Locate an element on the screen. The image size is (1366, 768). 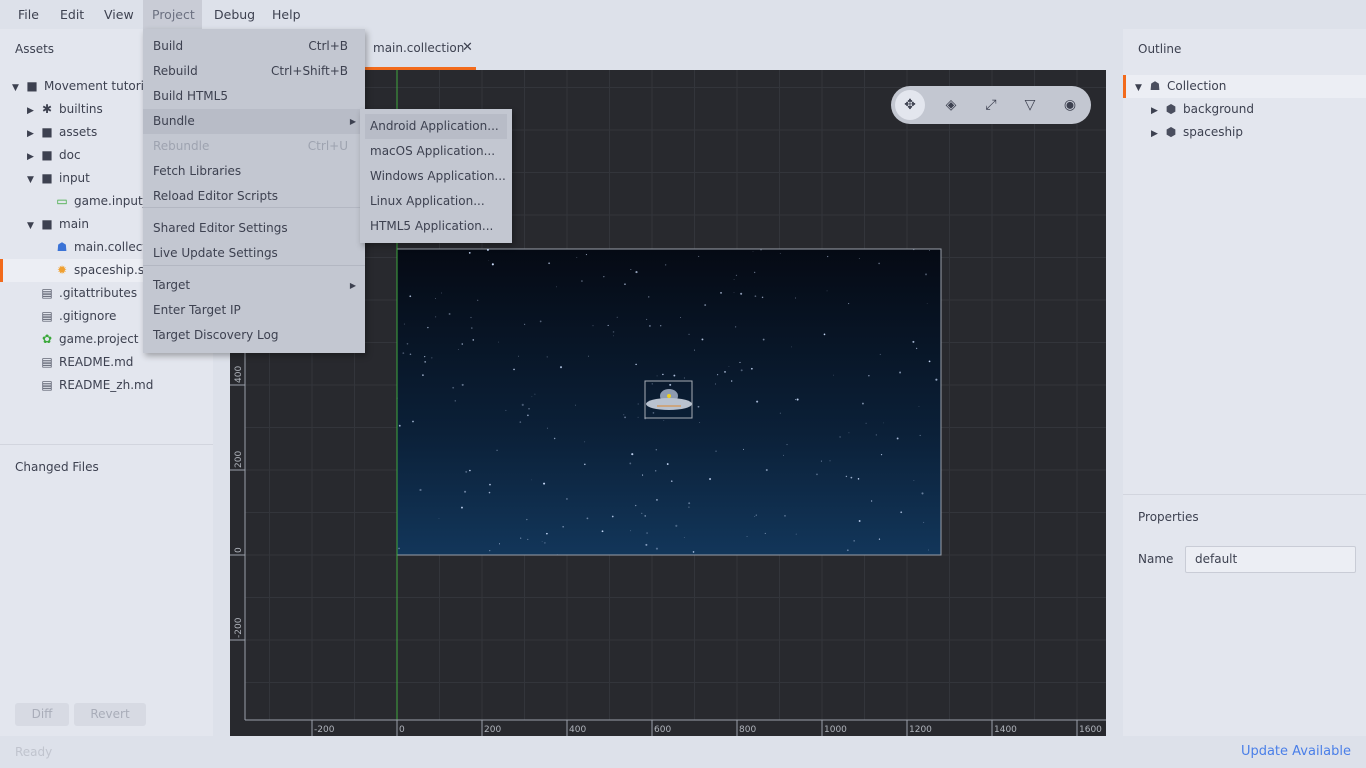
menu-help: Help is located at coordinates (286, 14).